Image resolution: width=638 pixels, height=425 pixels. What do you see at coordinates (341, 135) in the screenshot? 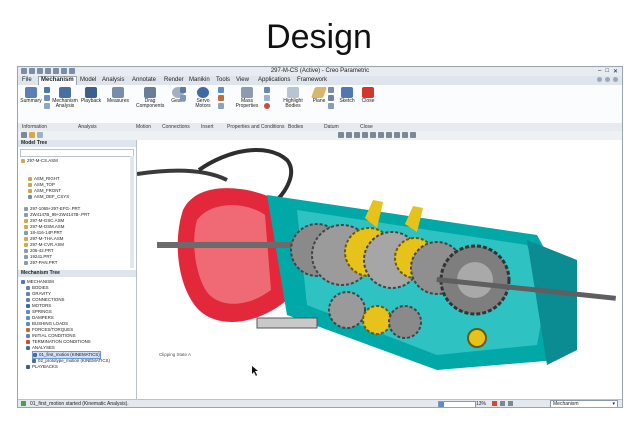
I see `refit-icon` at bounding box center [341, 135].